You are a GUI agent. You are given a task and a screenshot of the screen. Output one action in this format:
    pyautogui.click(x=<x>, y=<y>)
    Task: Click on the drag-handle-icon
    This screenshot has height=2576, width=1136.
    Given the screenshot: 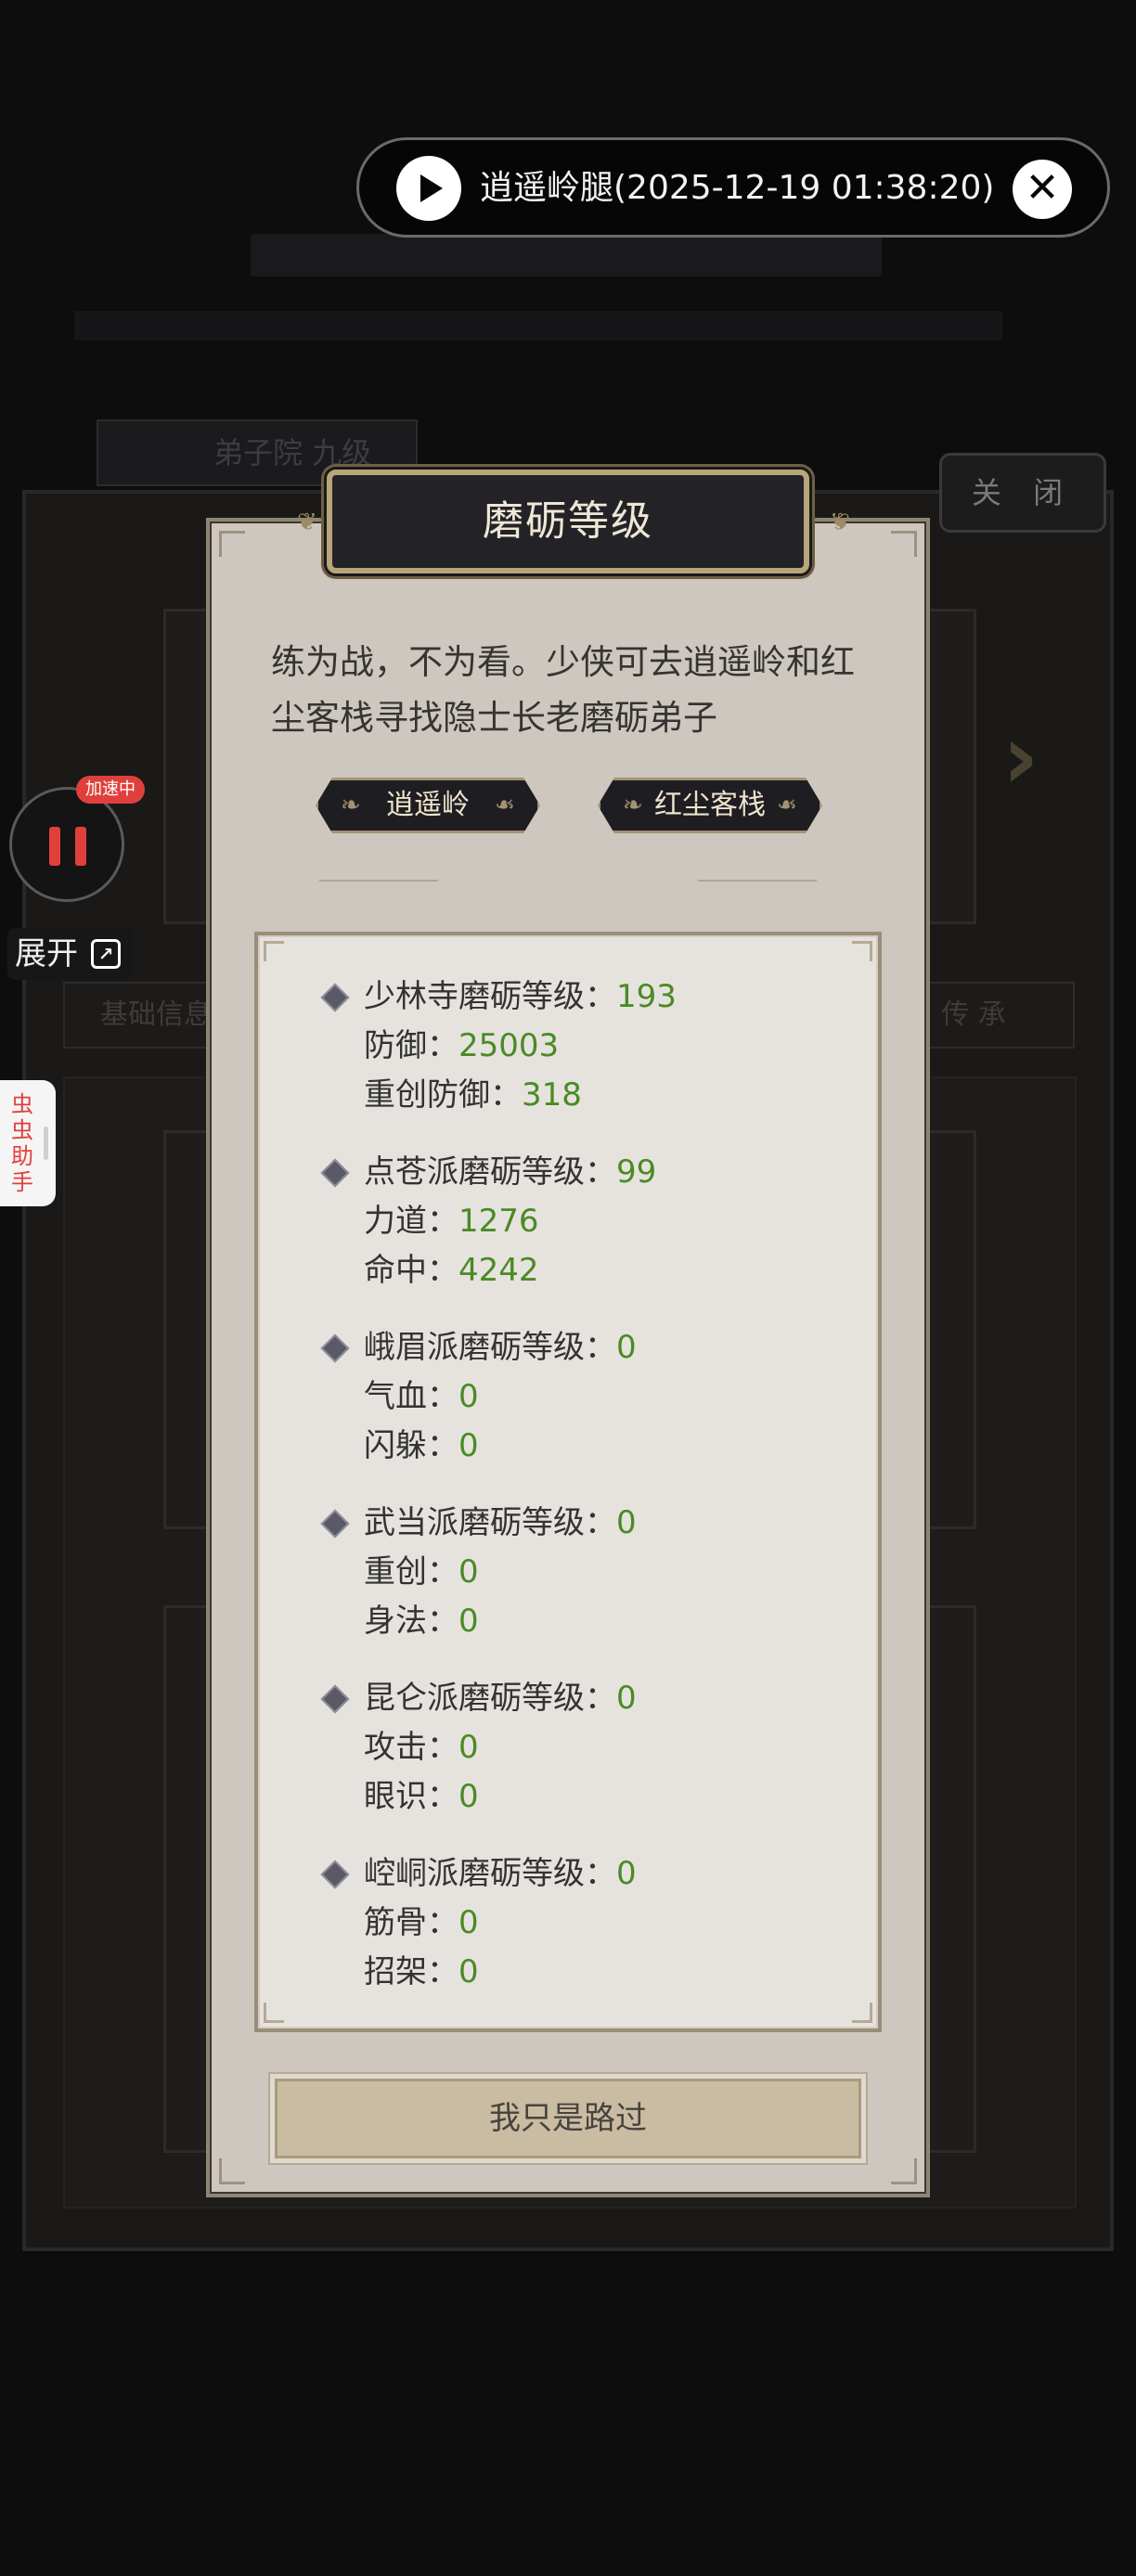 What is the action you would take?
    pyautogui.click(x=46, y=1143)
    